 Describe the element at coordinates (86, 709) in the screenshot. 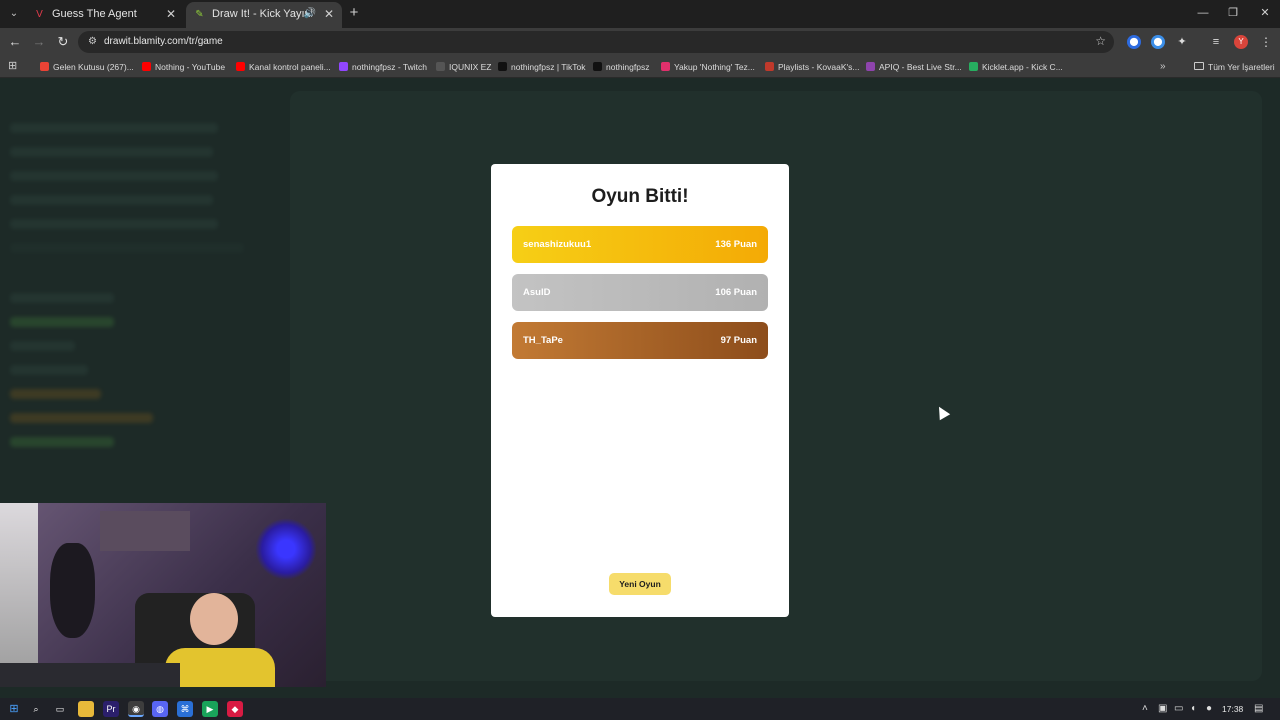

I see `file-explorer-icon` at that location.